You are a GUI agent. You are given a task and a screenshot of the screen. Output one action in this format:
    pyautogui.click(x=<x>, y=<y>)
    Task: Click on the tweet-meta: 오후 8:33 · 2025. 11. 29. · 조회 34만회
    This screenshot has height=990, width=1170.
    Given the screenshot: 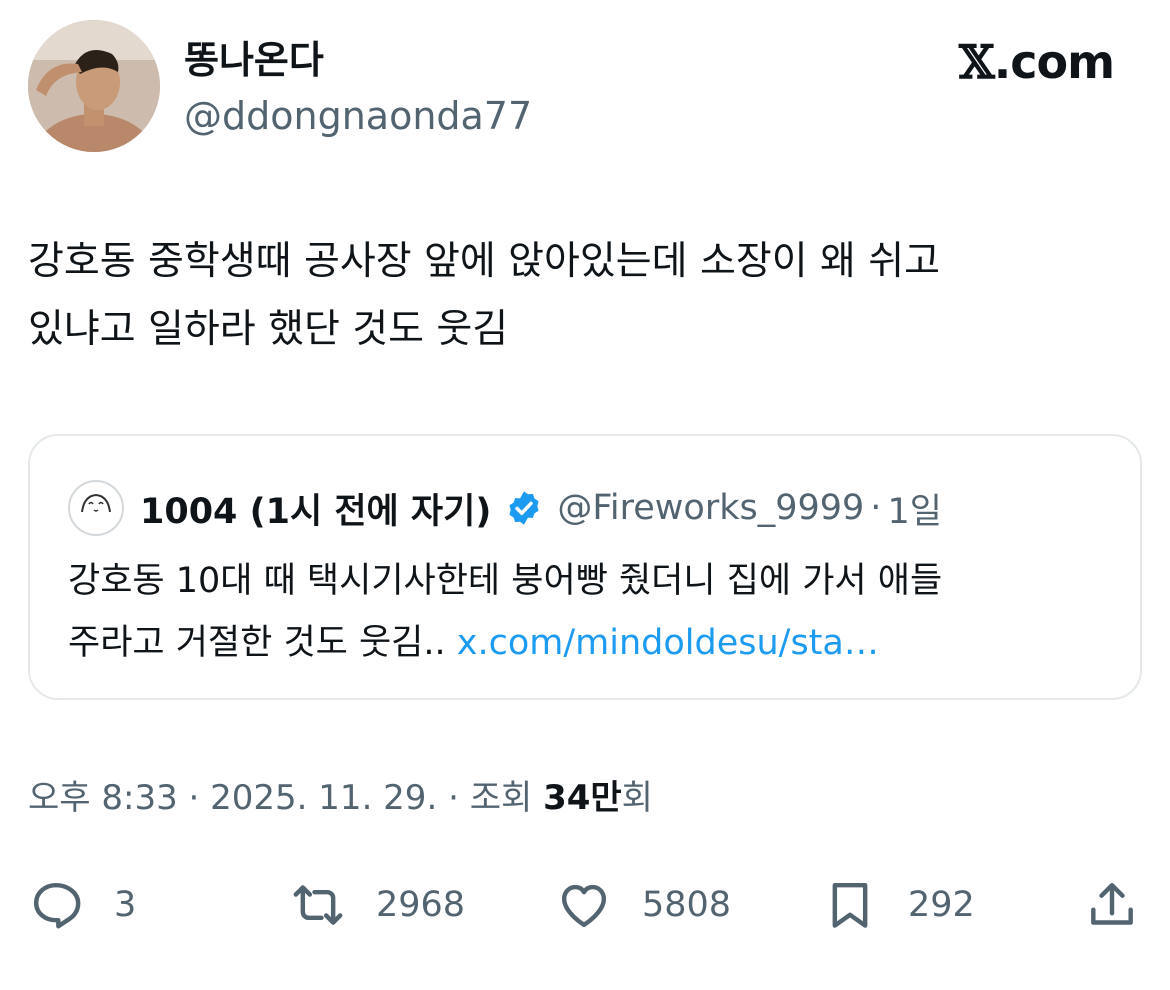 What is the action you would take?
    pyautogui.click(x=340, y=798)
    